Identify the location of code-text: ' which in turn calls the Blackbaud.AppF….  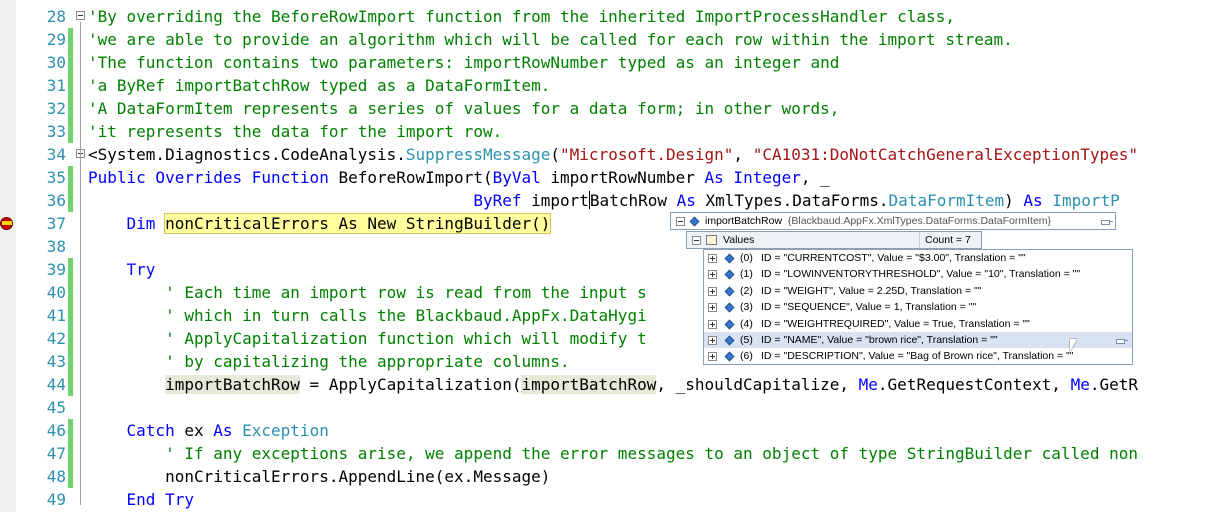
(367, 315).